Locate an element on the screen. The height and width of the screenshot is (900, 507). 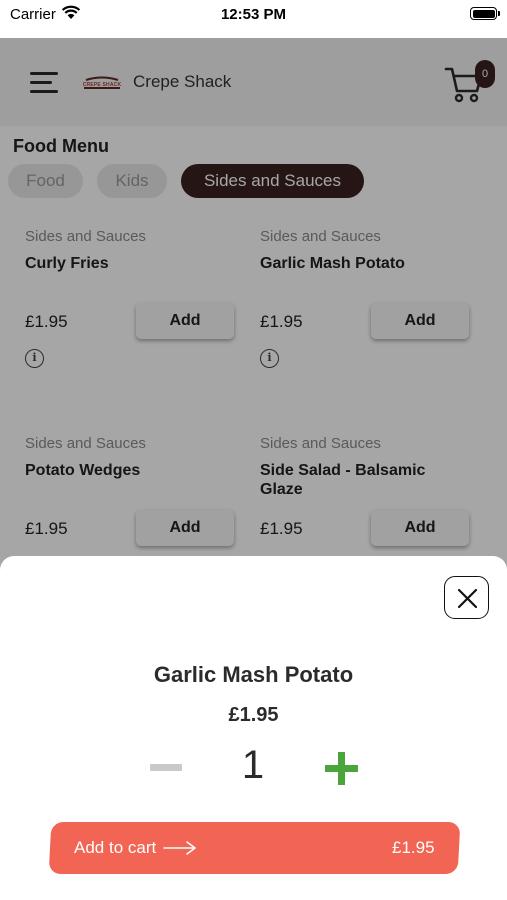
battery-icon is located at coordinates (485, 13).